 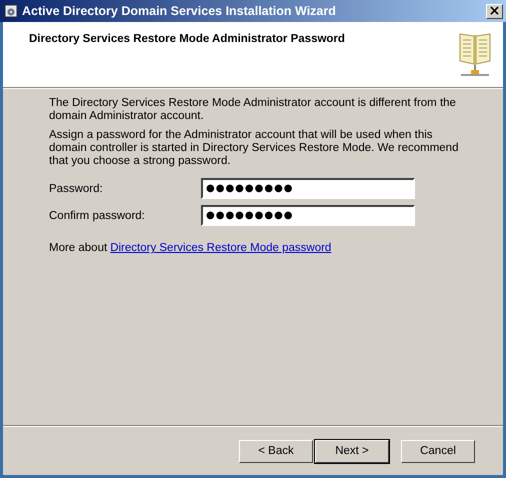 I want to click on wizard-button: Cancel, so click(x=438, y=451).